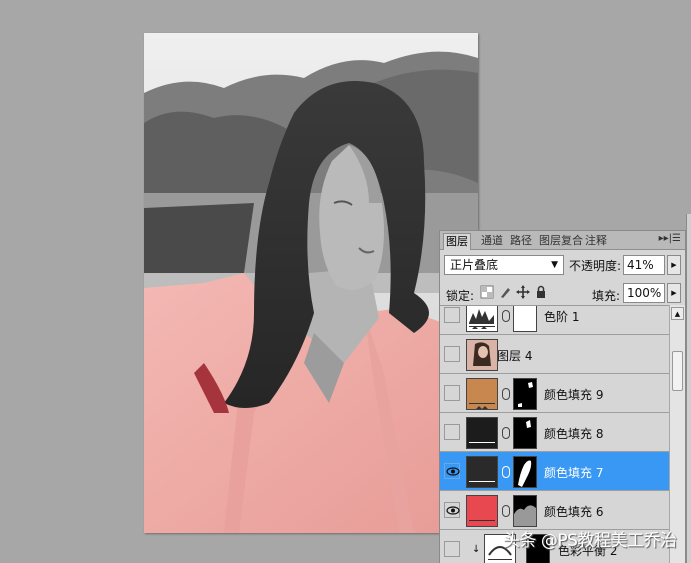 This screenshot has width=691, height=563. What do you see at coordinates (574, 434) in the screenshot?
I see `layer-name: 颜色填充 8` at bounding box center [574, 434].